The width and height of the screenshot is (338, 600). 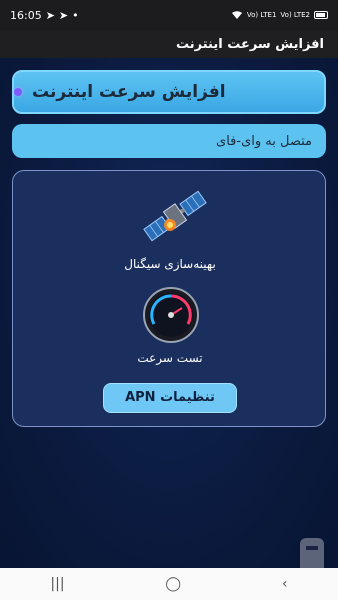 What do you see at coordinates (295, 15) in the screenshot?
I see `signal-label-2: Vo) LTE2` at bounding box center [295, 15].